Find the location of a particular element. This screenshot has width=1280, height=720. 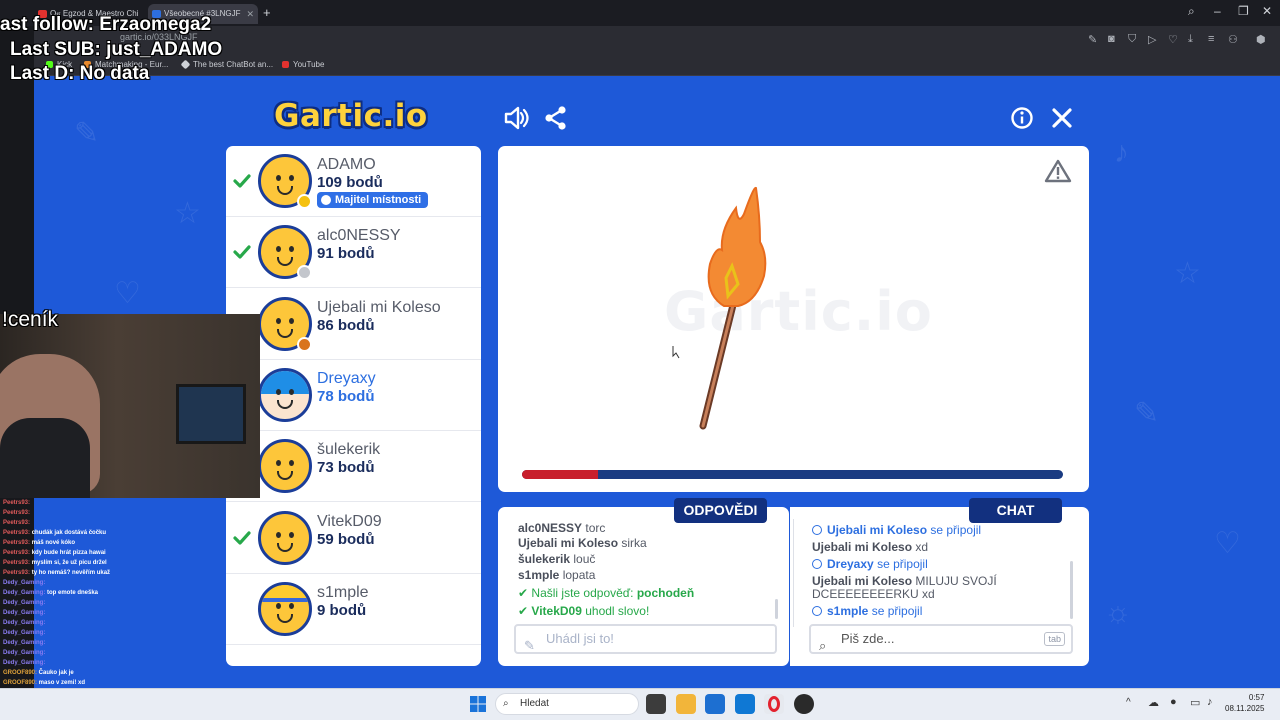

player-points: 73 bodů is located at coordinates (346, 468).